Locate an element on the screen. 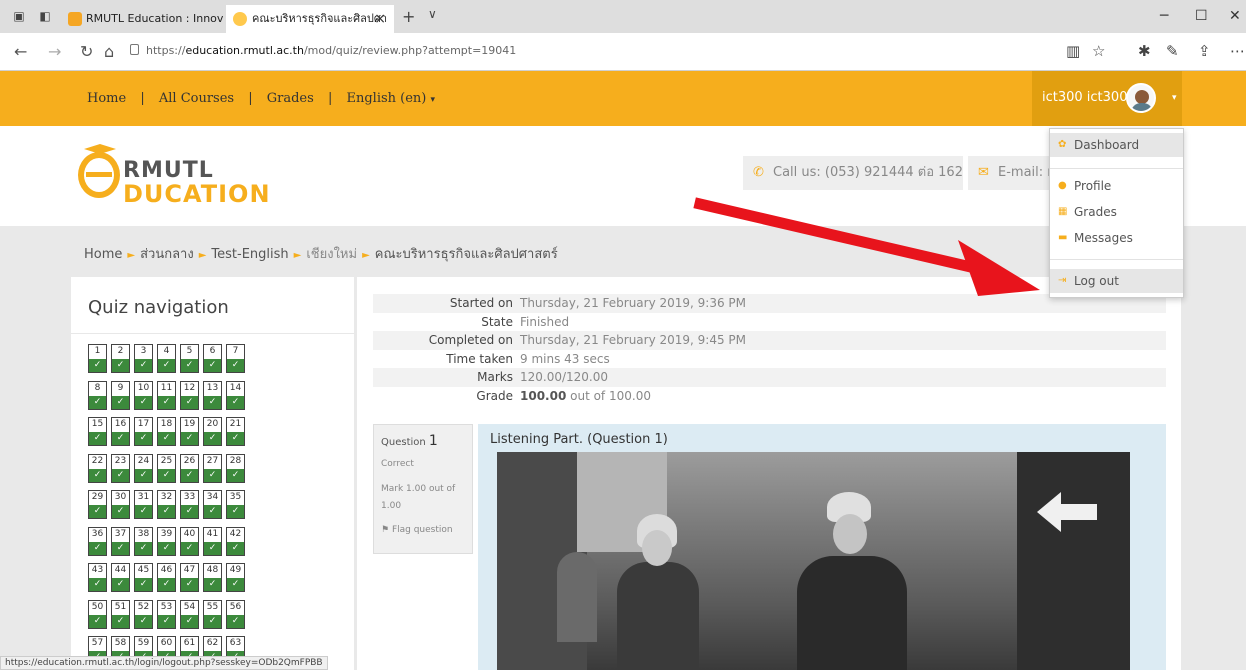  quiz-question-button: 13 ✓ is located at coordinates (212, 395).